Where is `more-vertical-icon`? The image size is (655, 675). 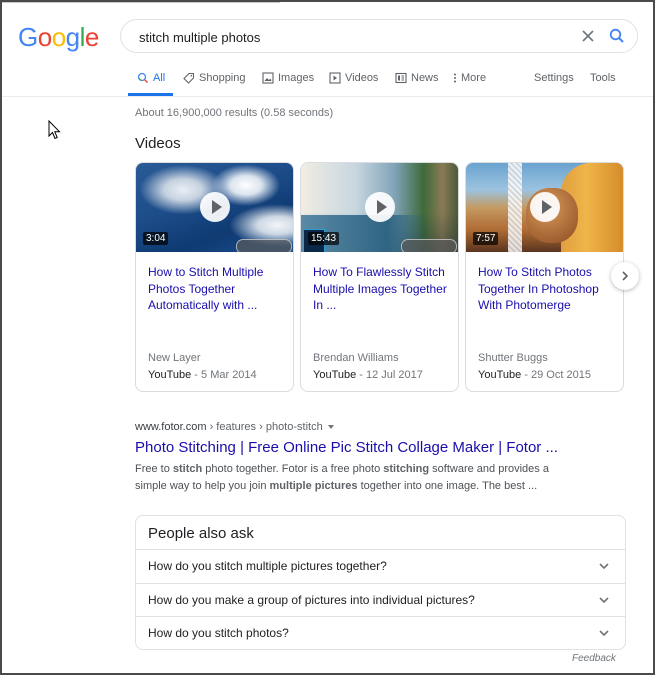
more-vertical-icon is located at coordinates (455, 78).